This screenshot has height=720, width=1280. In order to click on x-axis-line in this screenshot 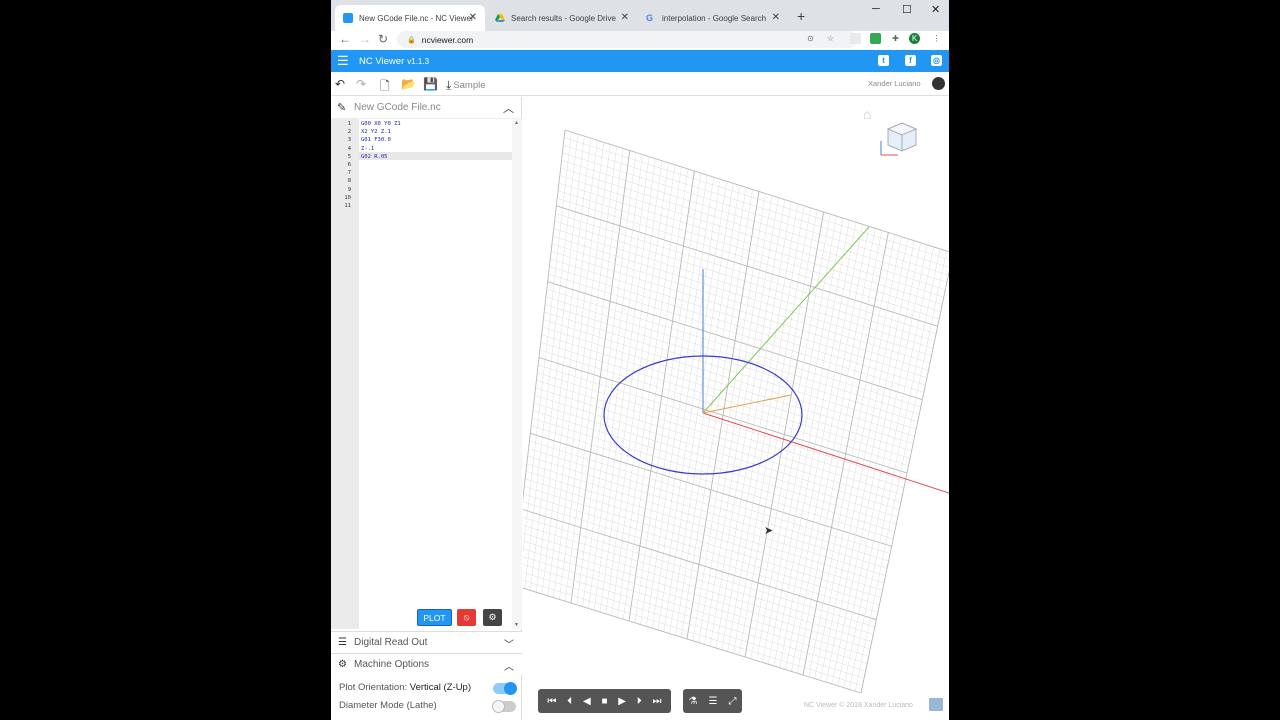, I will do `click(825, 453)`.